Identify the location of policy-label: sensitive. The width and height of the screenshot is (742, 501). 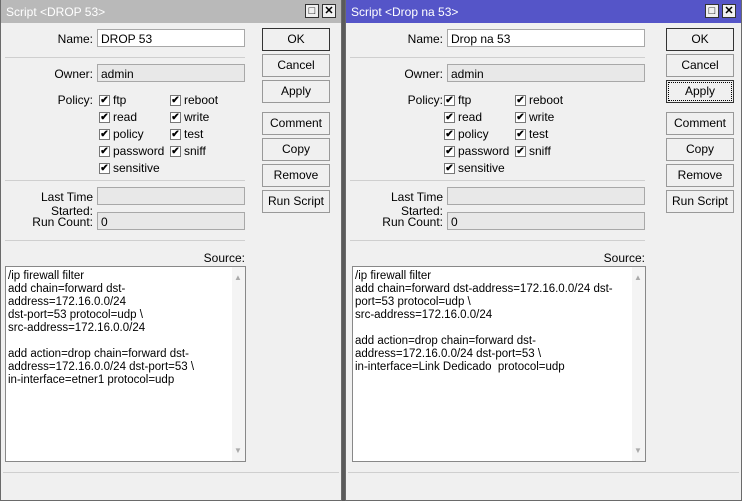
(136, 168).